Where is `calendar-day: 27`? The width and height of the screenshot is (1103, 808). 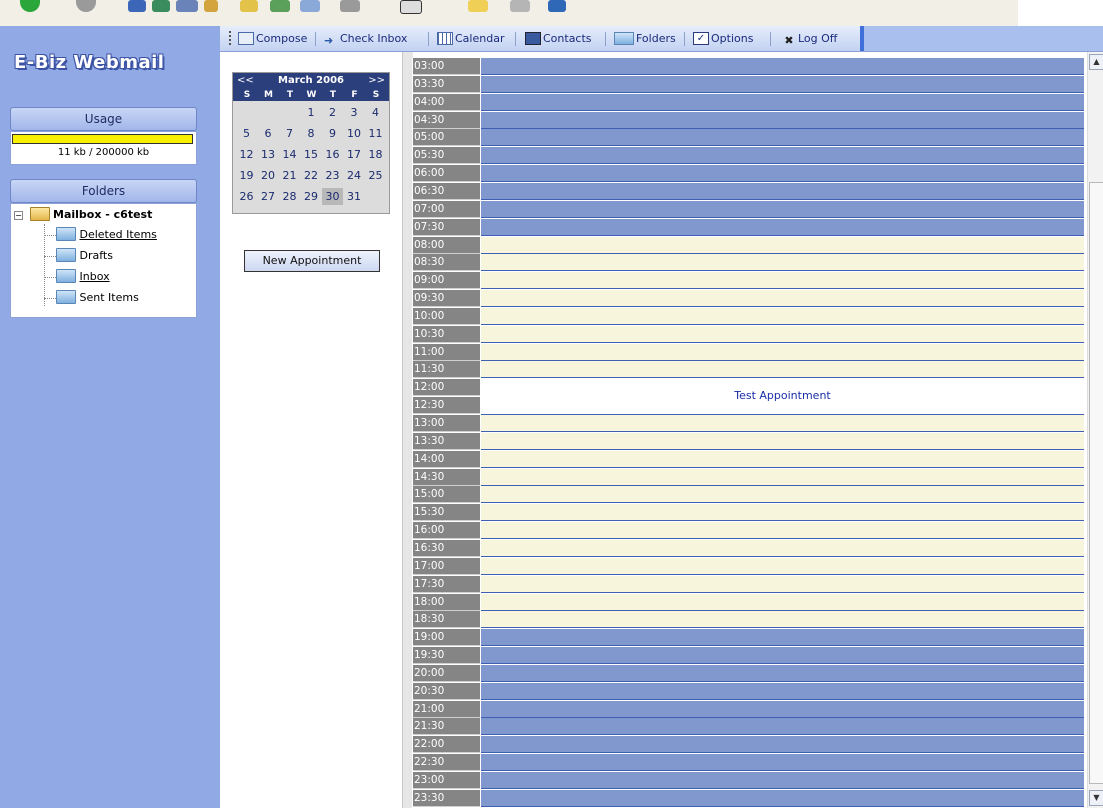
calendar-day: 27 is located at coordinates (268, 196).